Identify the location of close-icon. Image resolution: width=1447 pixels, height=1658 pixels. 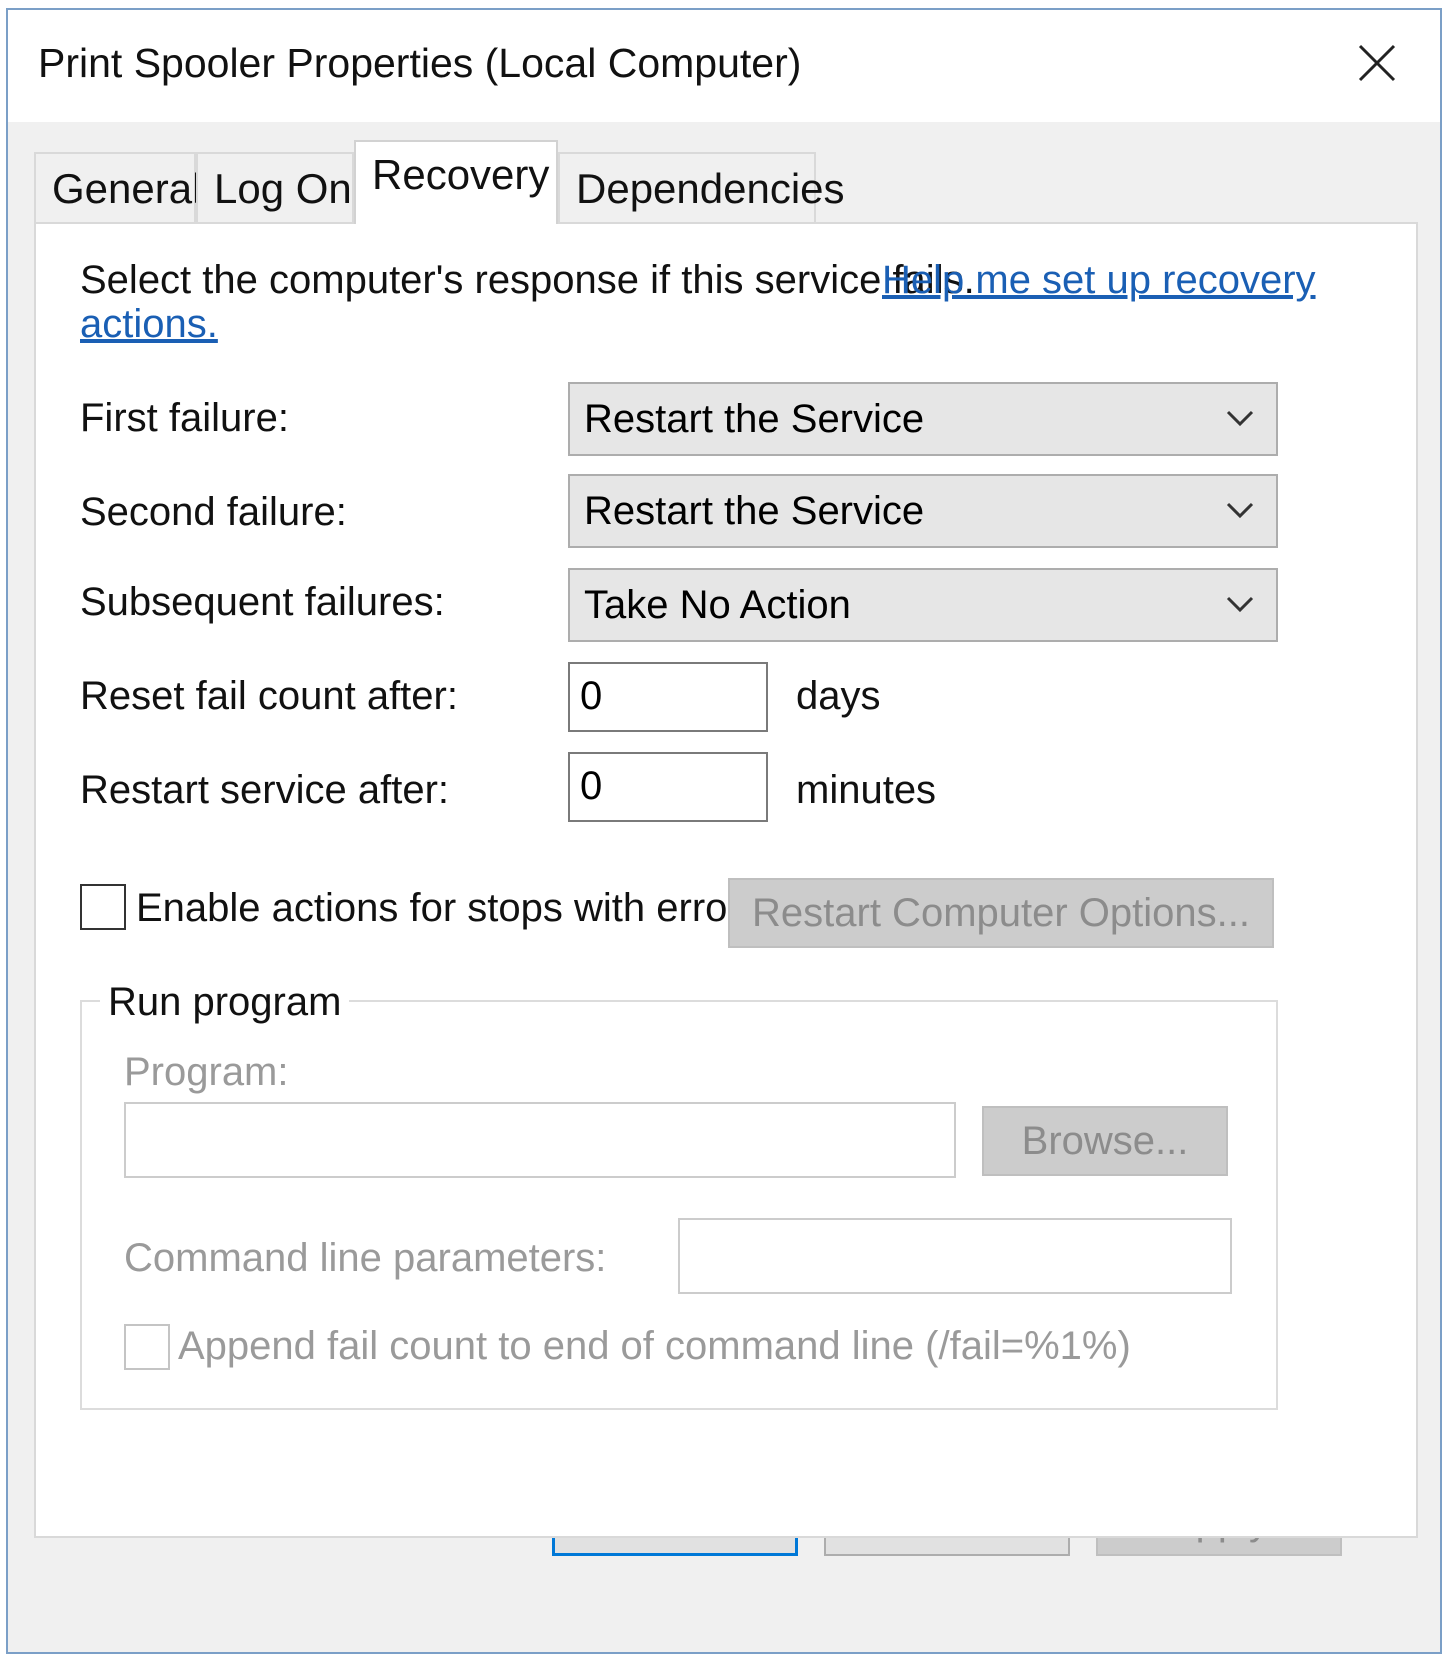
(1377, 63).